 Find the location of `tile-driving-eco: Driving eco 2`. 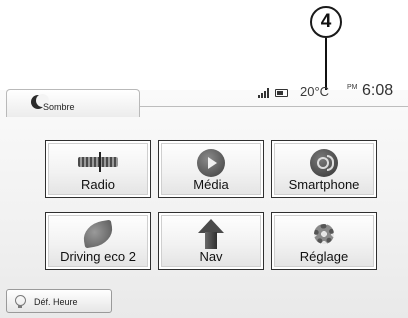

tile-driving-eco: Driving eco 2 is located at coordinates (98, 241).